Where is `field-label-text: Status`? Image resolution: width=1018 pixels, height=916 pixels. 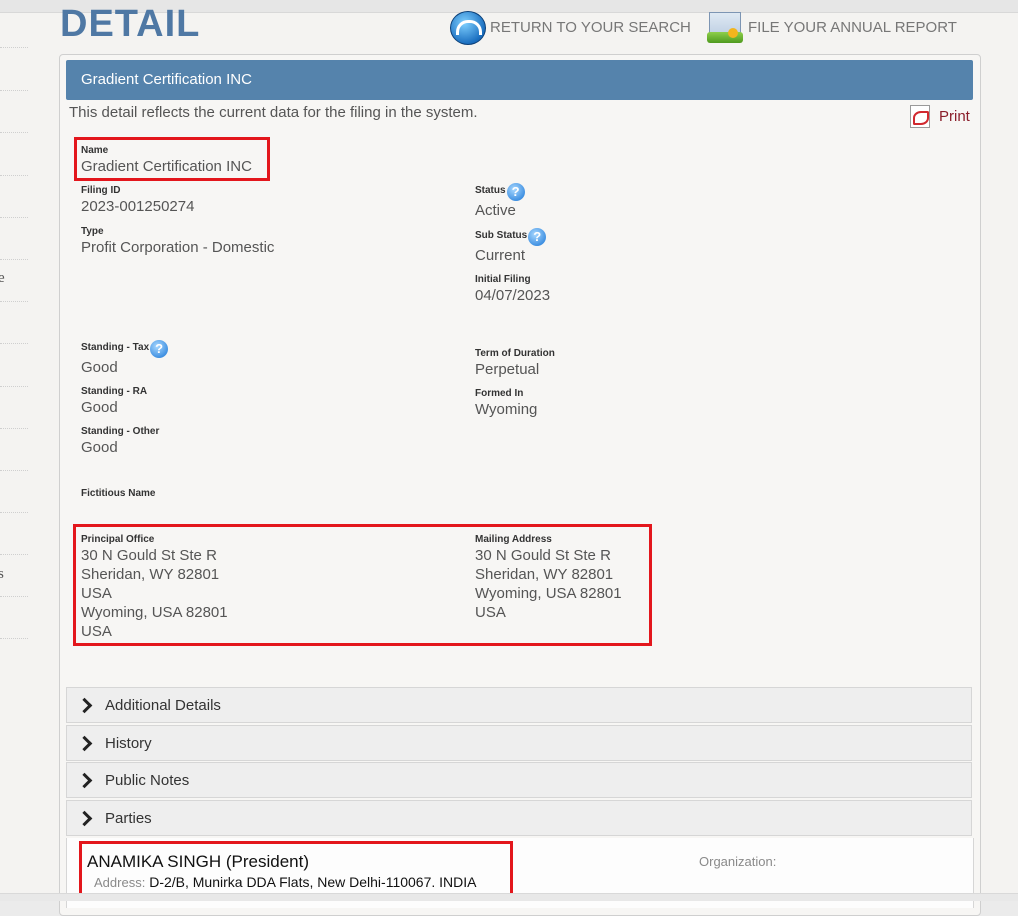 field-label-text: Status is located at coordinates (490, 190).